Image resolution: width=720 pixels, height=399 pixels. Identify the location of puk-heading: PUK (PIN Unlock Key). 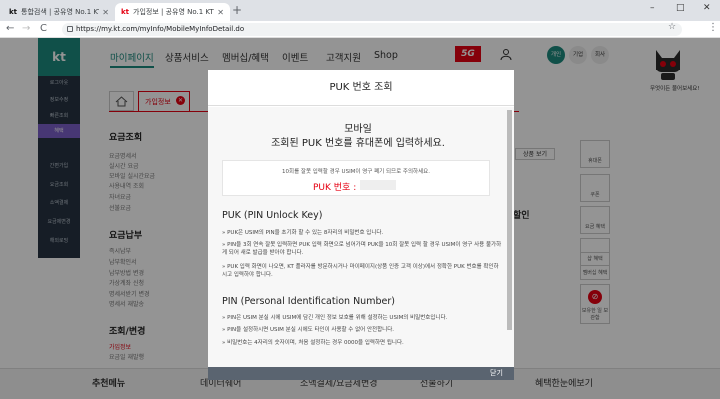
(272, 215).